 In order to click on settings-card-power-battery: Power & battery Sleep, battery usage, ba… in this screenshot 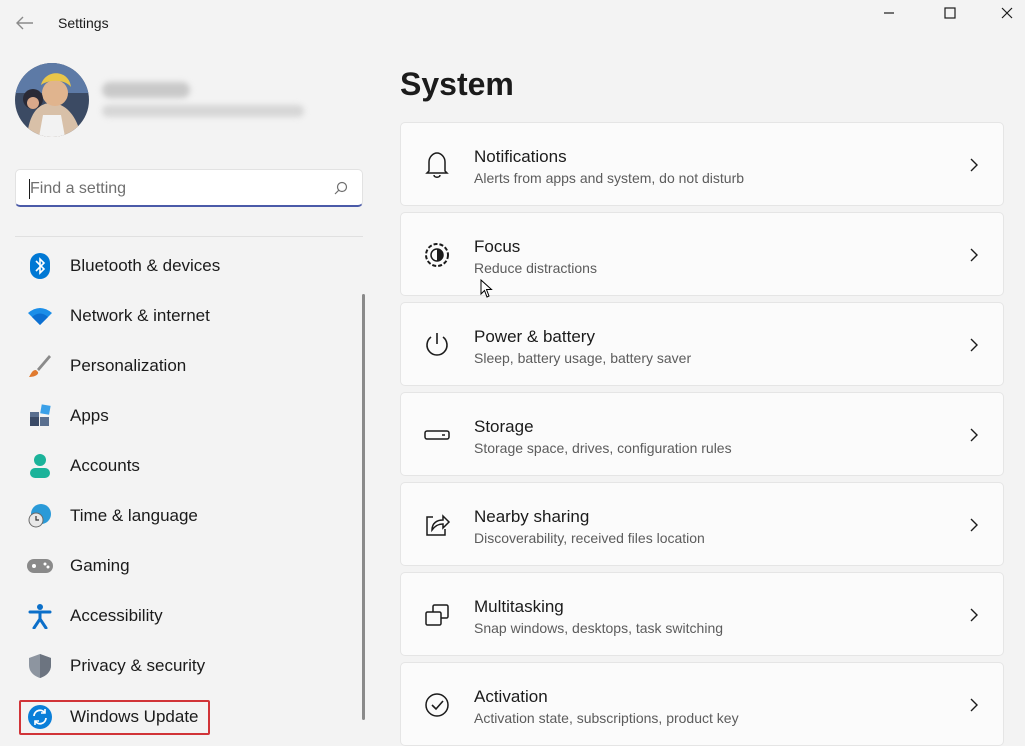, I will do `click(702, 344)`.